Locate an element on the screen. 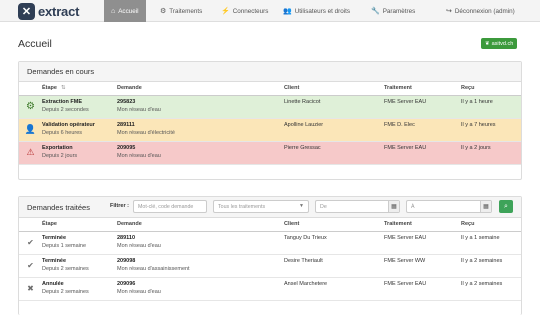 The width and height of the screenshot is (540, 315). col-etape: Étape is located at coordinates (79, 225).